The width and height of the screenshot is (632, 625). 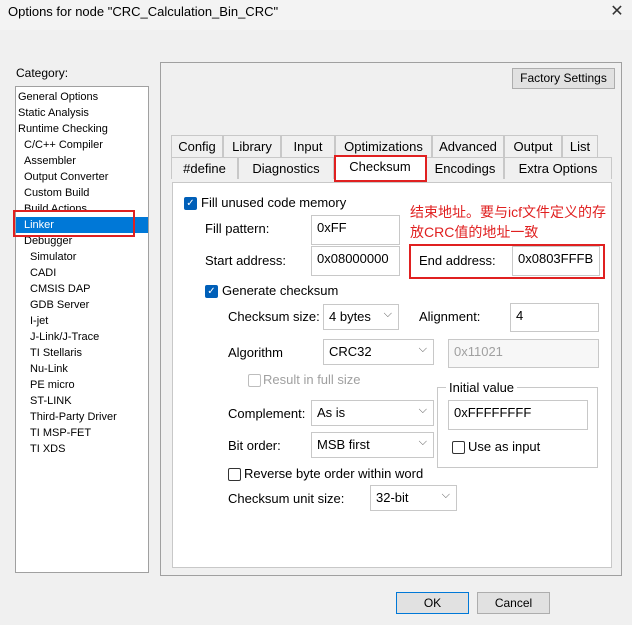 What do you see at coordinates (465, 168) in the screenshot?
I see `tab-encodings: Encodings` at bounding box center [465, 168].